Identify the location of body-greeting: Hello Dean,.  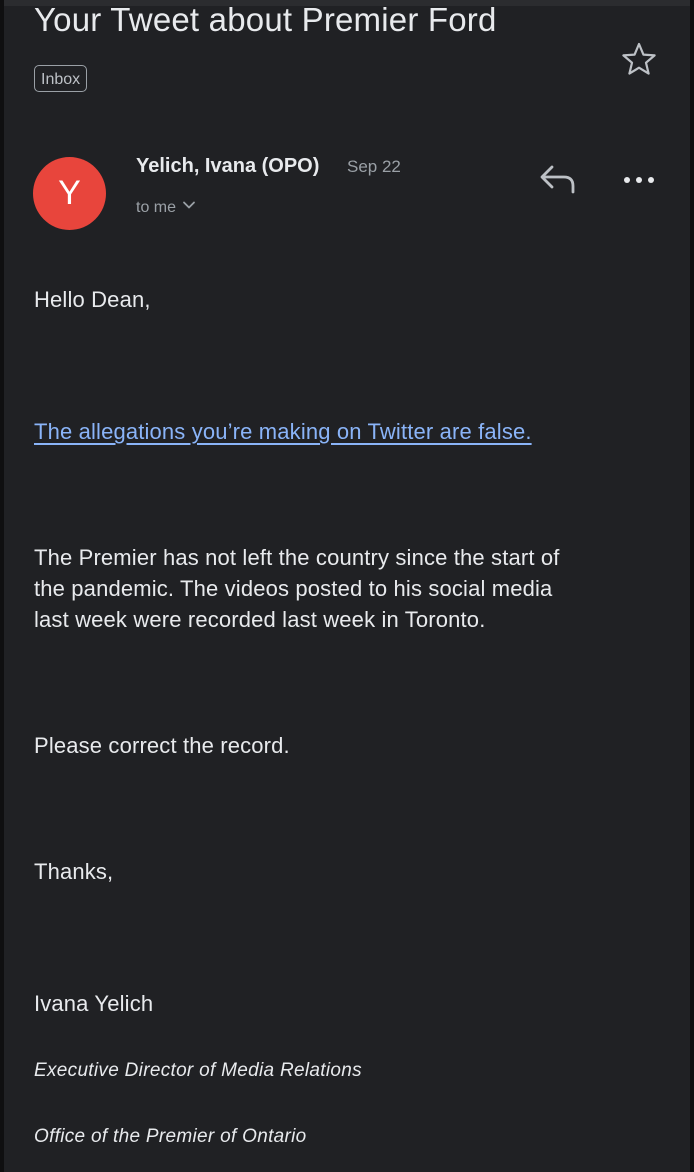
(92, 299).